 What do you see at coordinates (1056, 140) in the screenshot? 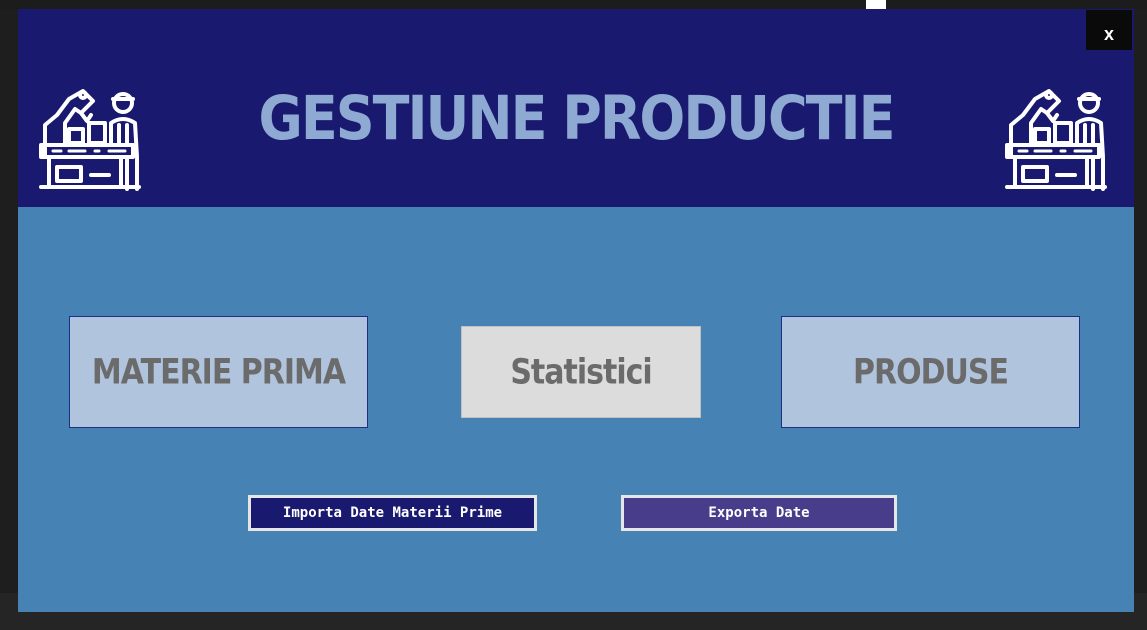
I see `factory-worker-conveyor-icon` at bounding box center [1056, 140].